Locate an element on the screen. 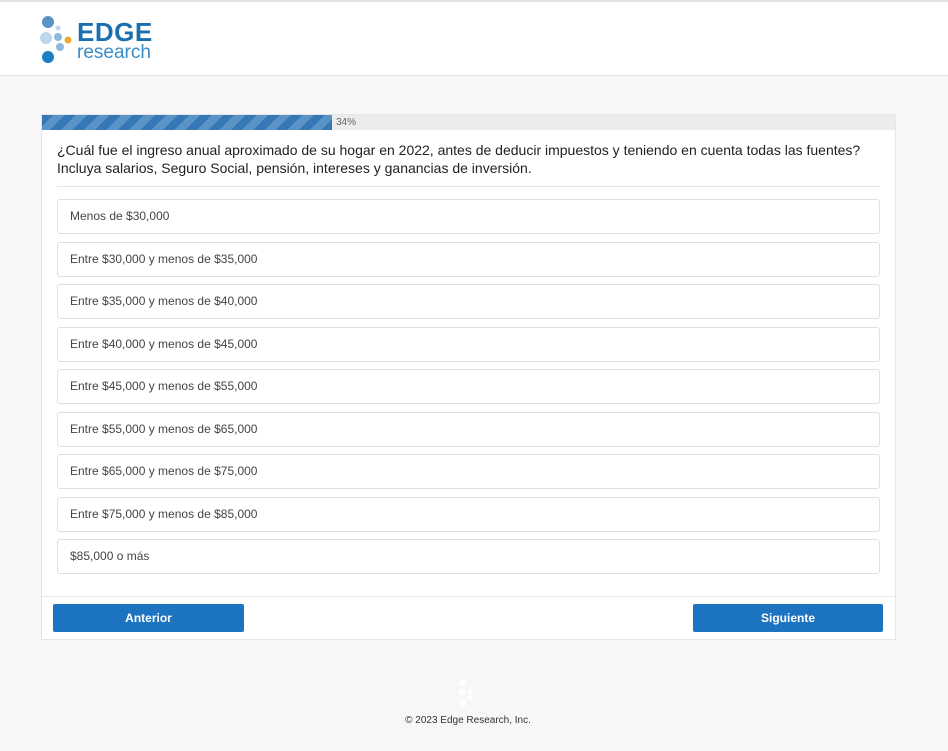 This screenshot has width=948, height=751. next-button: Siguiente is located at coordinates (788, 618).